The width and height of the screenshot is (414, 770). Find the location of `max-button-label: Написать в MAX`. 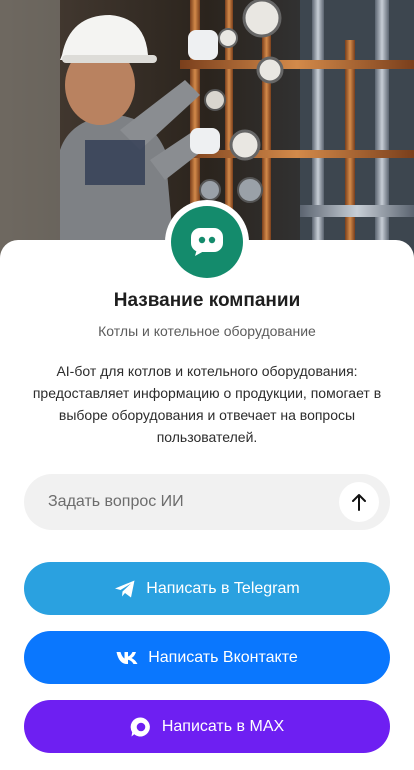

max-button-label: Написать в MAX is located at coordinates (223, 726).